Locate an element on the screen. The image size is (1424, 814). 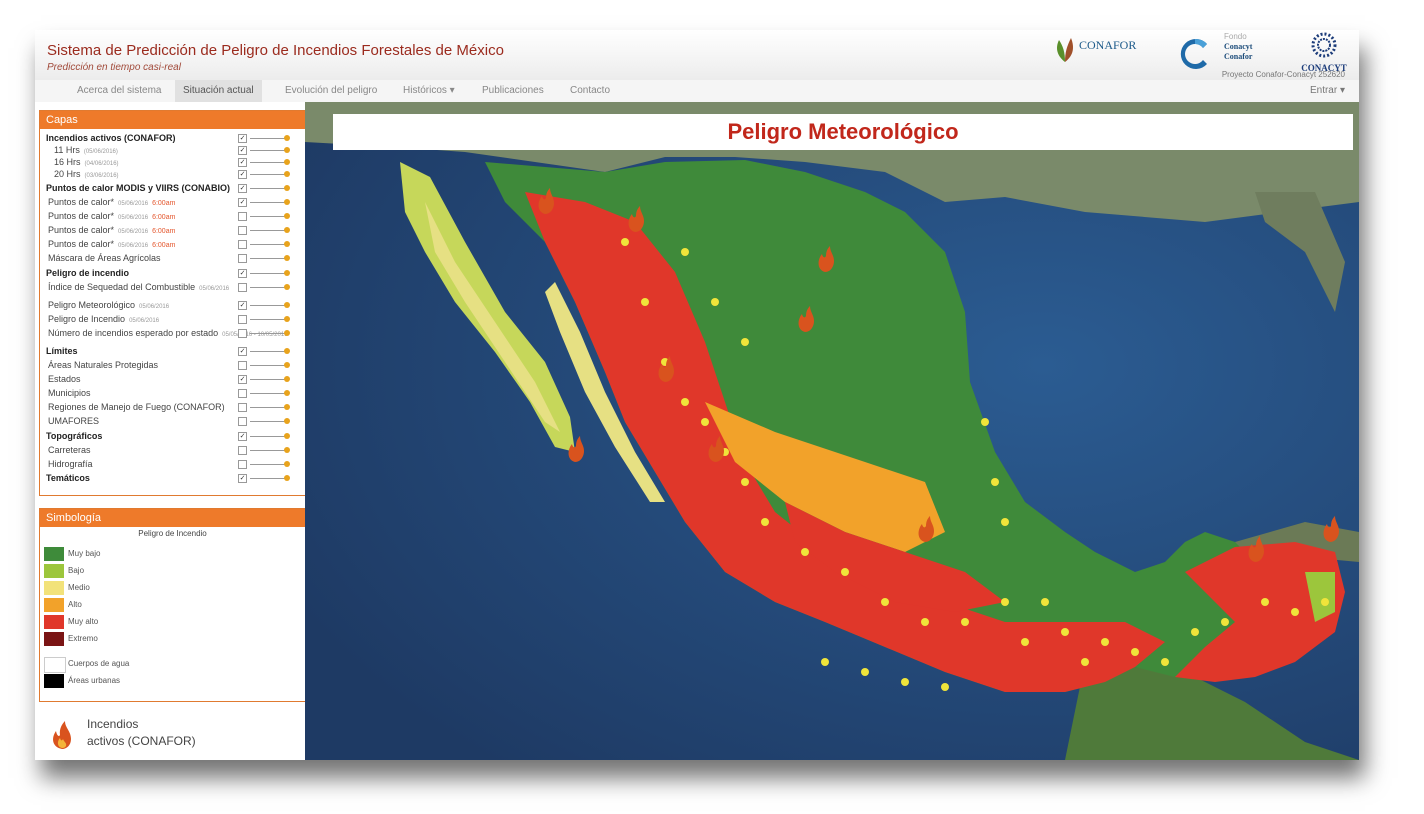
layer-label: Peligro de incendio is located at coordinates (88, 273).